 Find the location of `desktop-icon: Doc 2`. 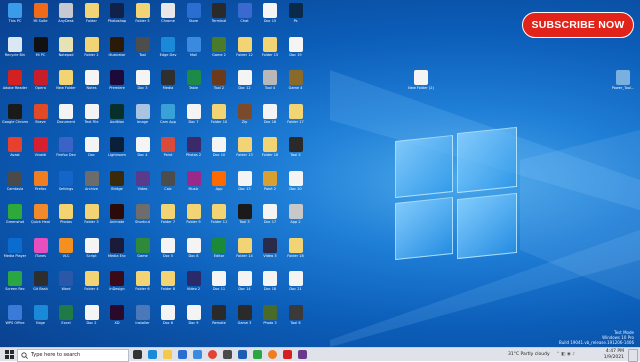

desktop-icon: Doc 2 is located at coordinates (92, 320).